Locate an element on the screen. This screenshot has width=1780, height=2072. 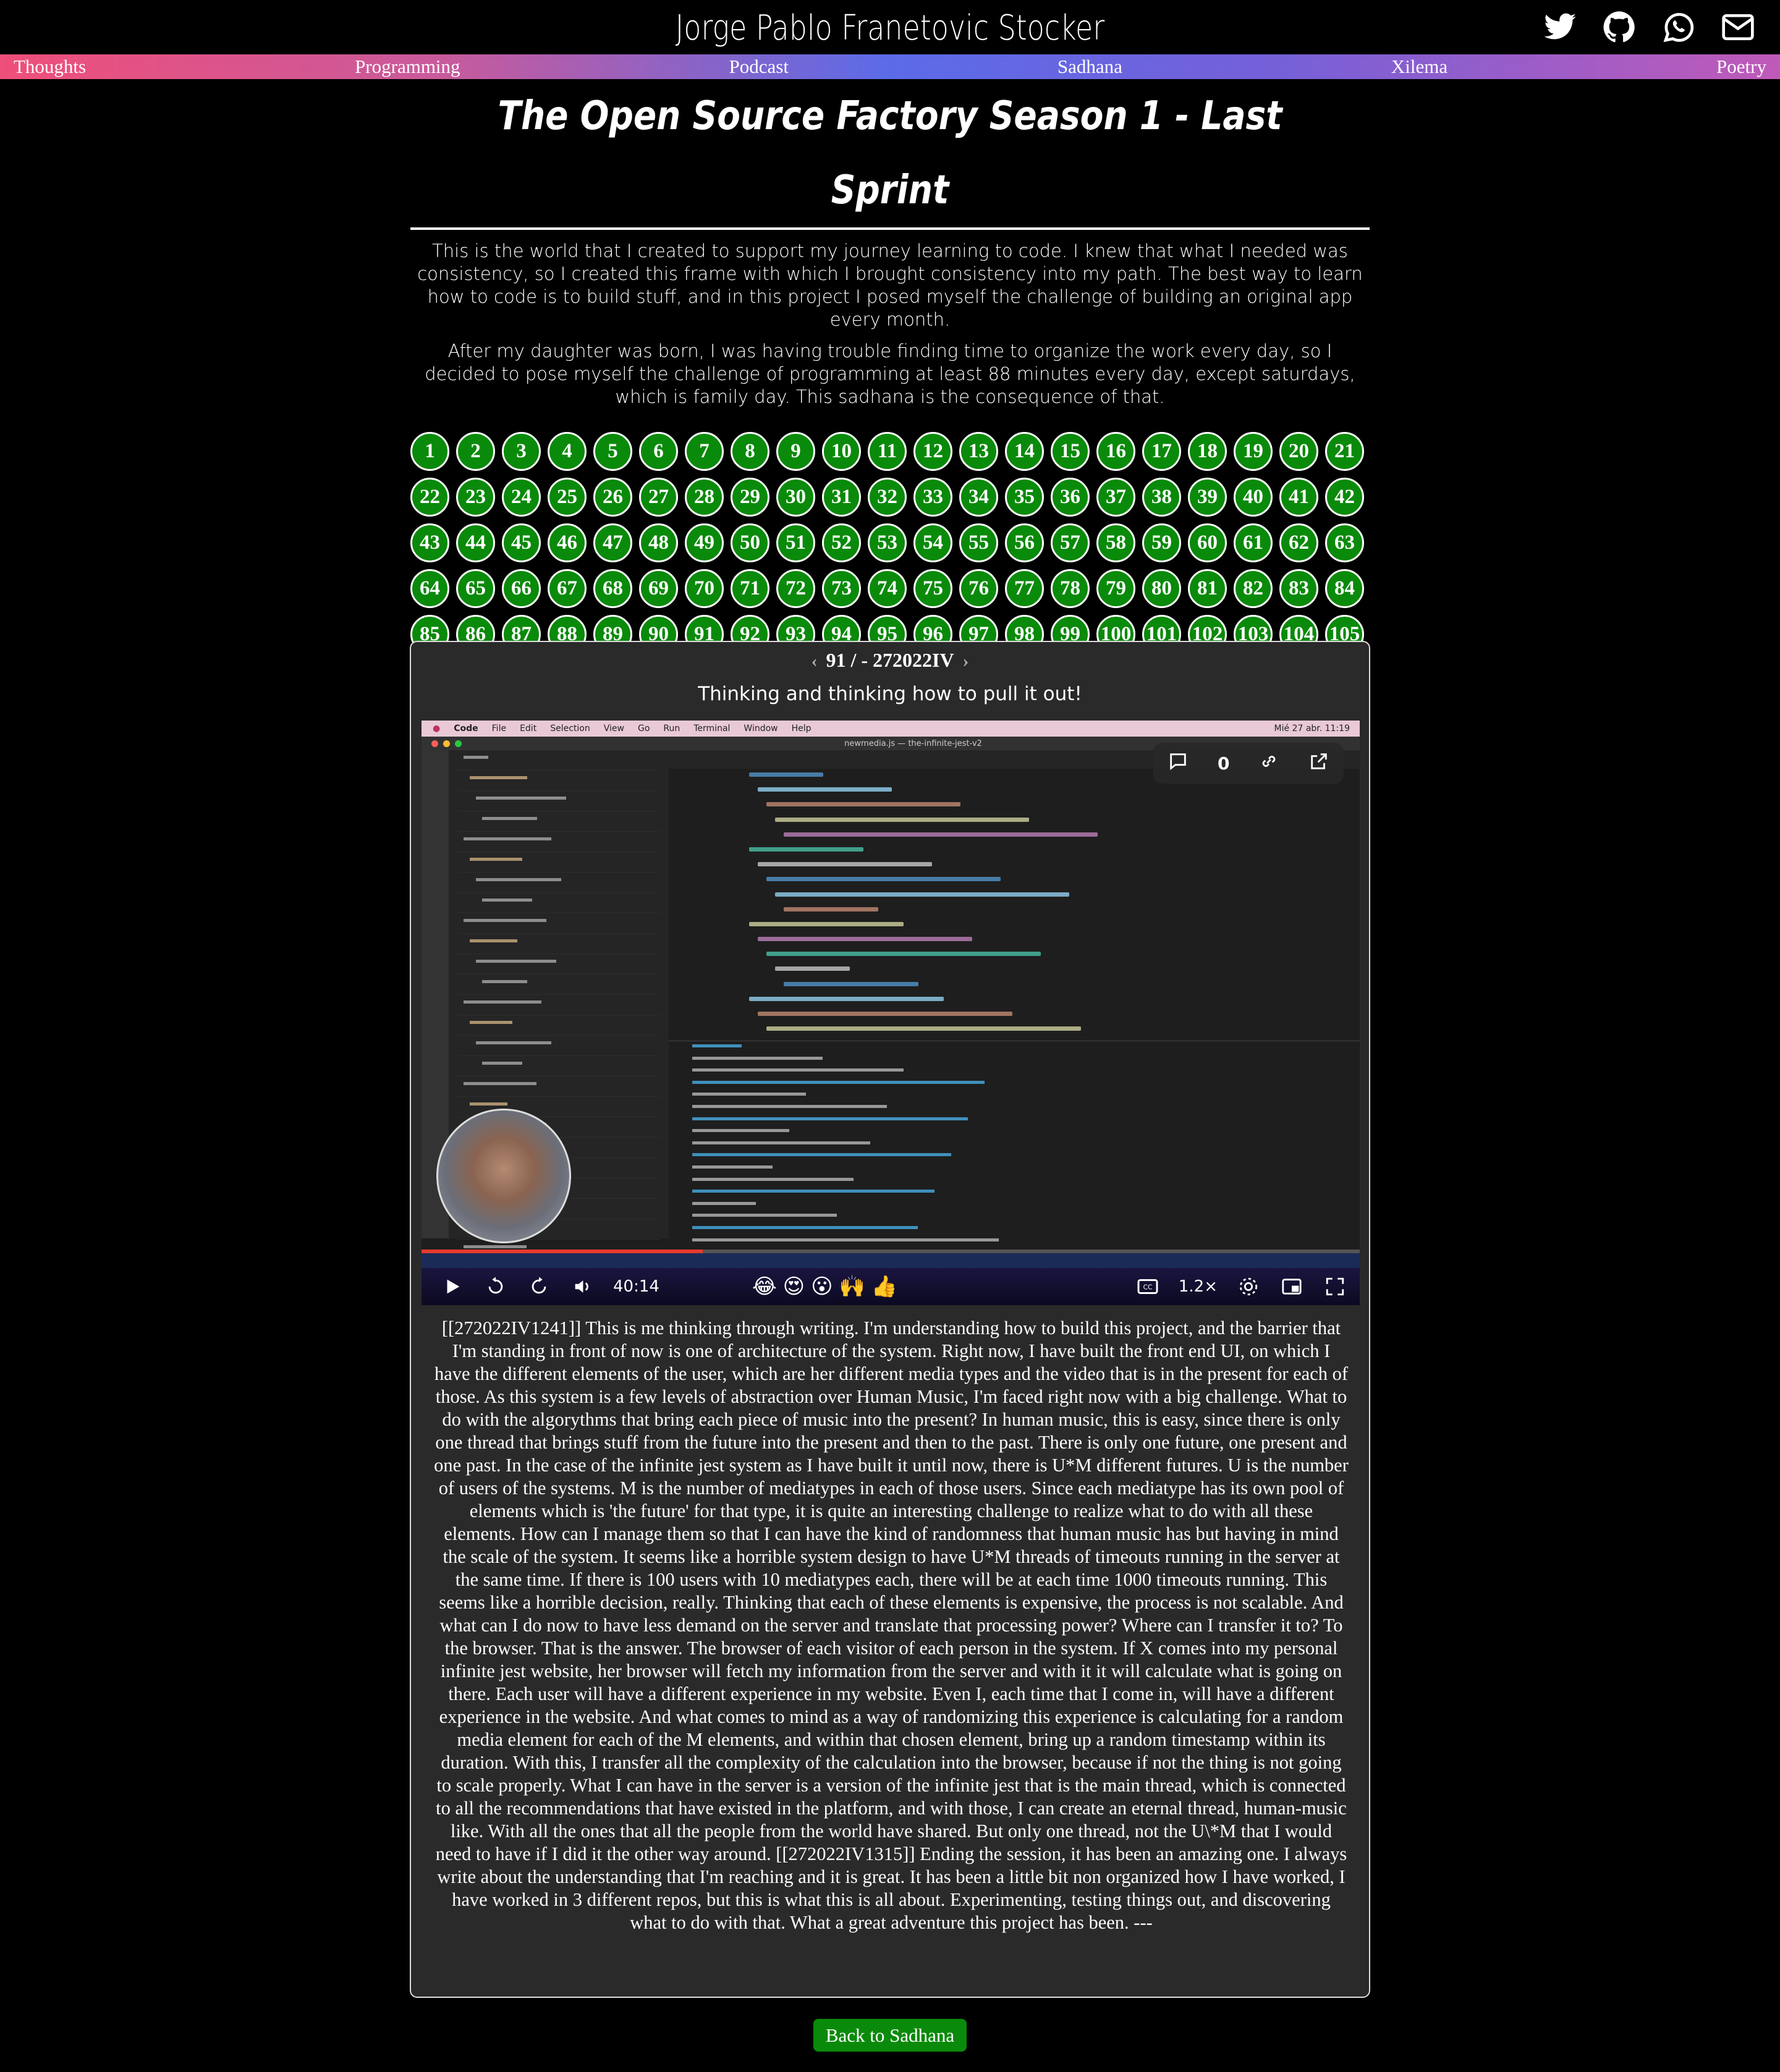
day-button: 63 is located at coordinates (1344, 542).